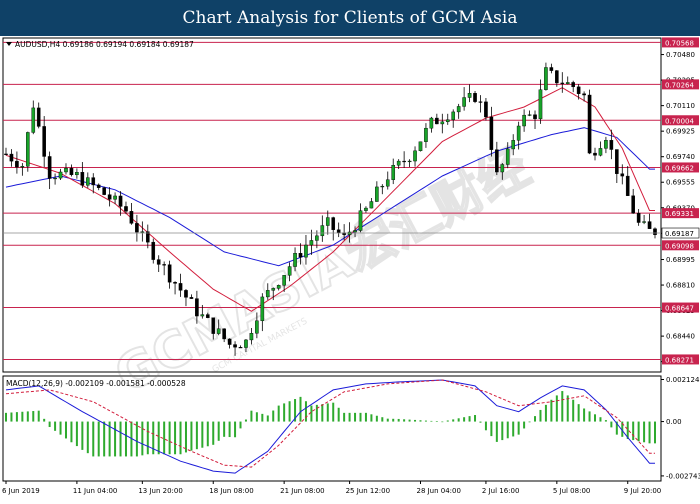 This screenshot has width=700, height=504. Describe the element at coordinates (21, 491) in the screenshot. I see `time-tick-label: 6 Jun 2019` at that location.